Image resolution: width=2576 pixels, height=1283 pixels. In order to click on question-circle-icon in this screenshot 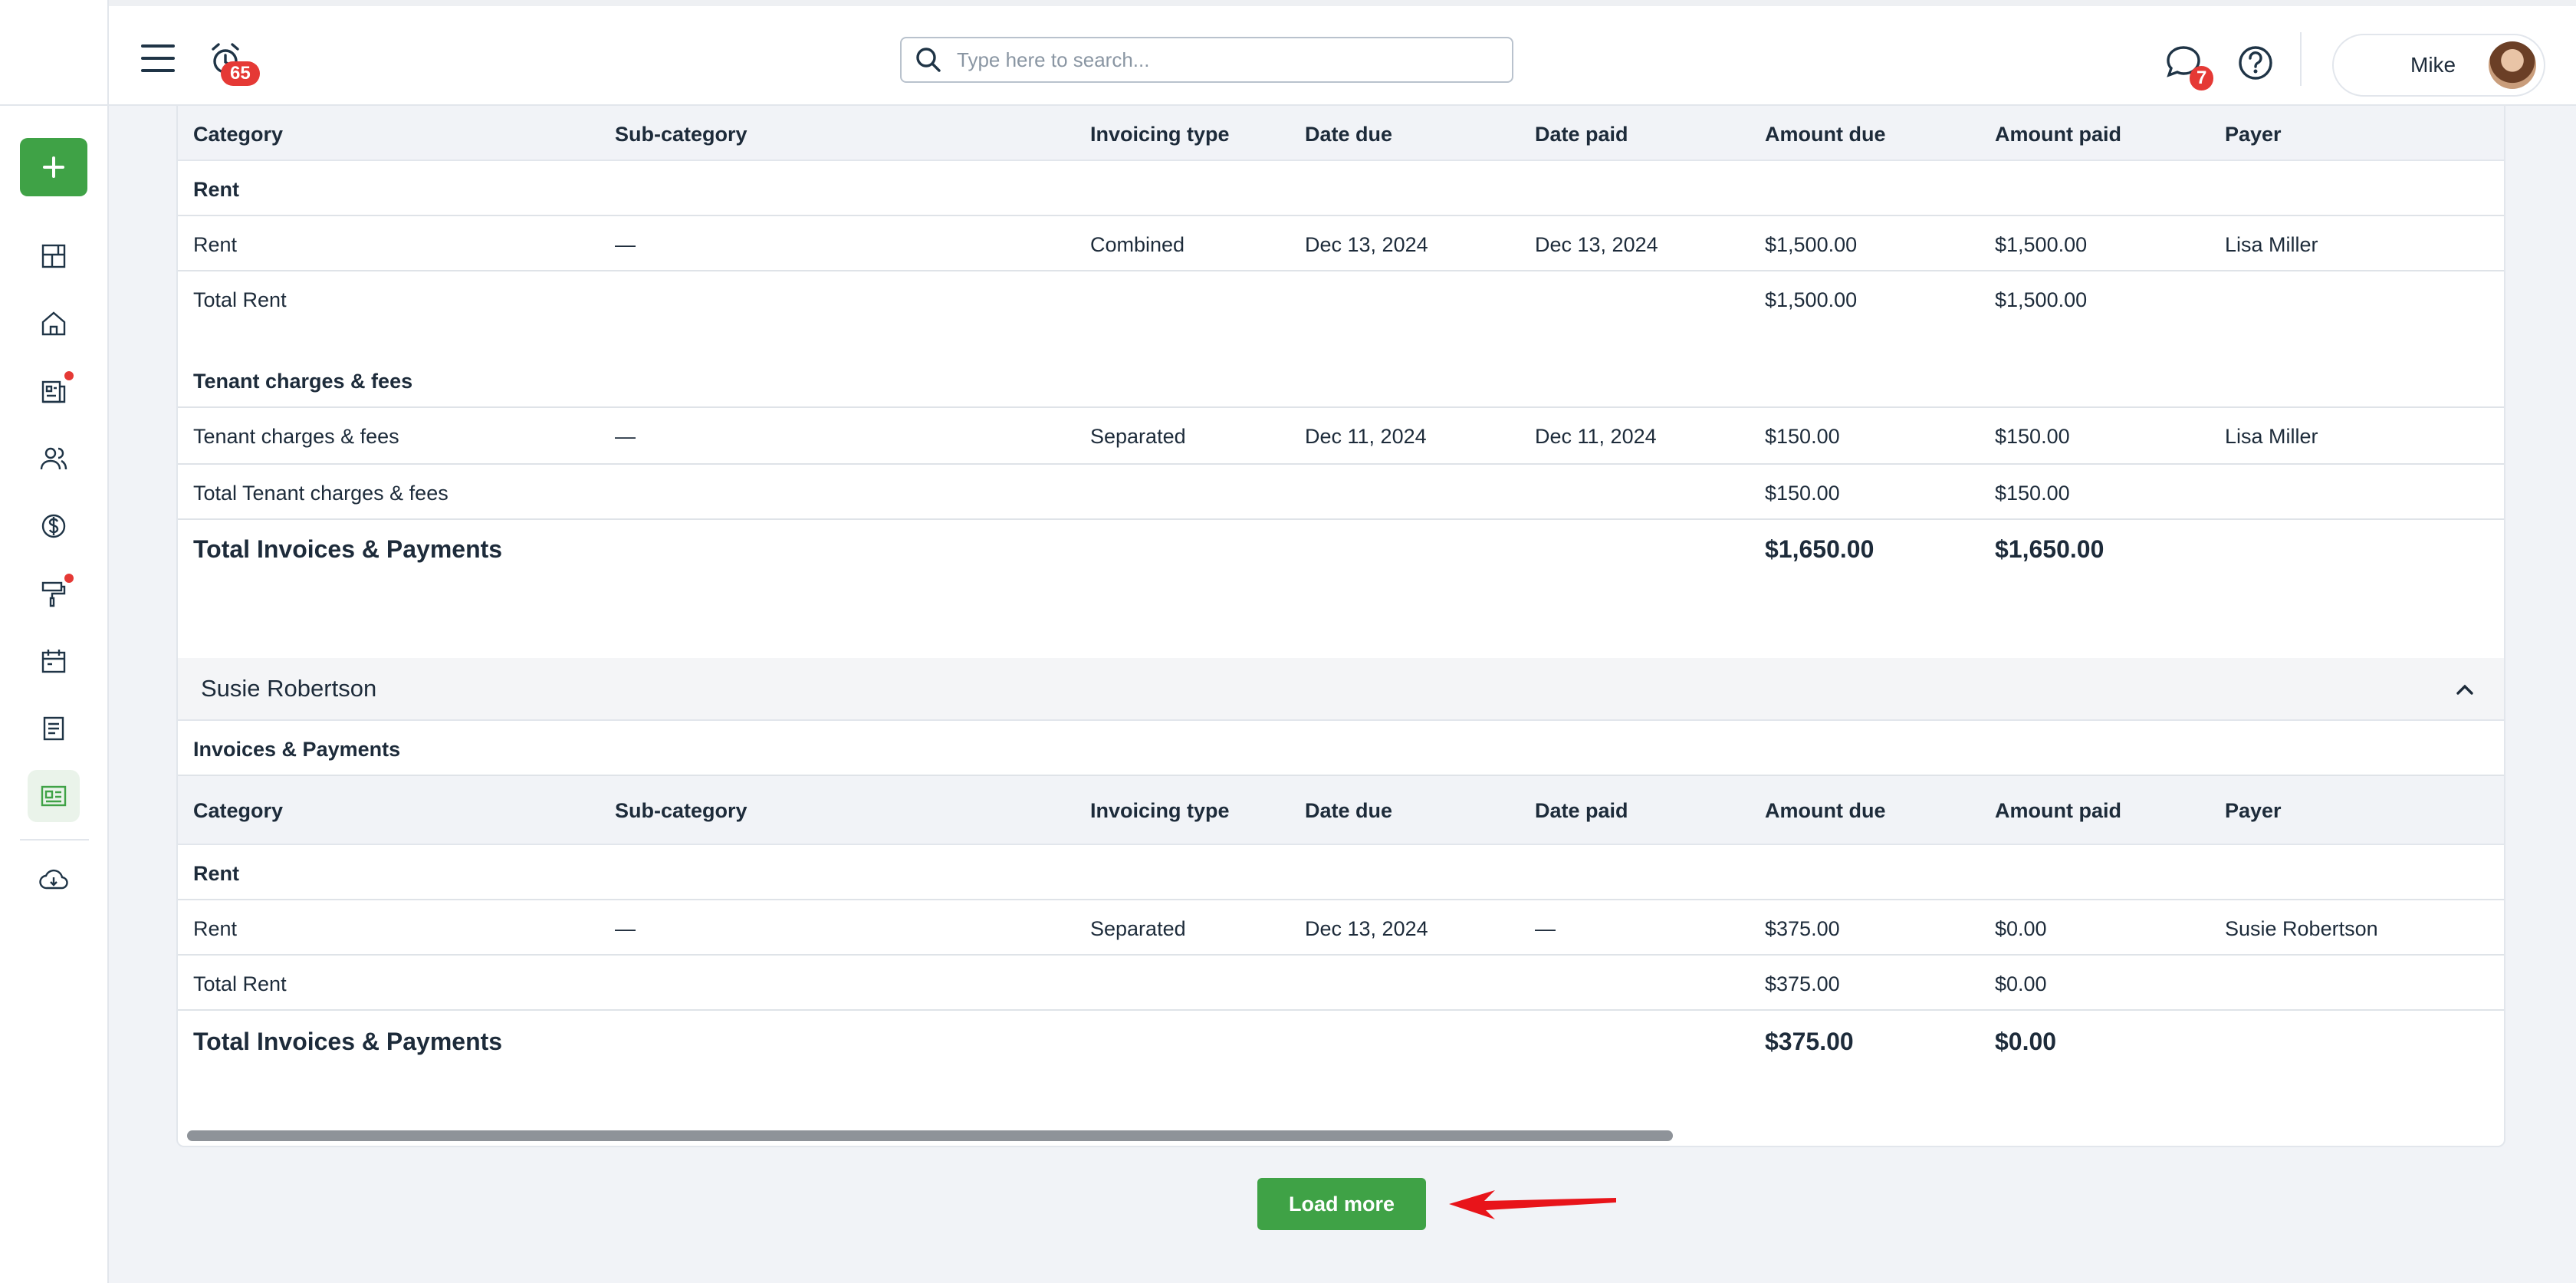, I will do `click(2255, 63)`.